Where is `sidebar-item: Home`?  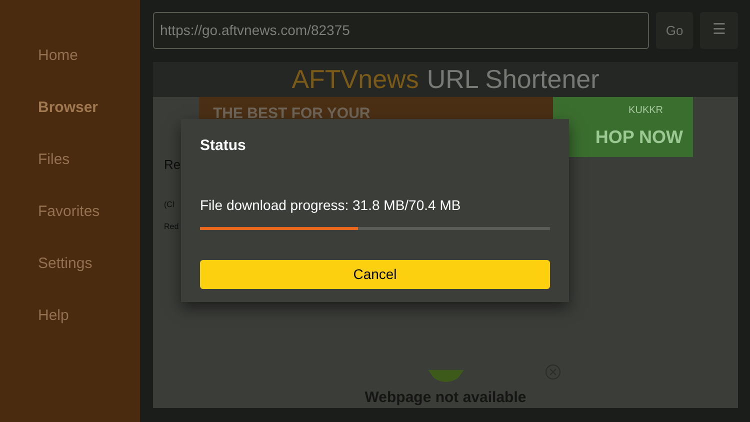
sidebar-item: Home is located at coordinates (89, 56).